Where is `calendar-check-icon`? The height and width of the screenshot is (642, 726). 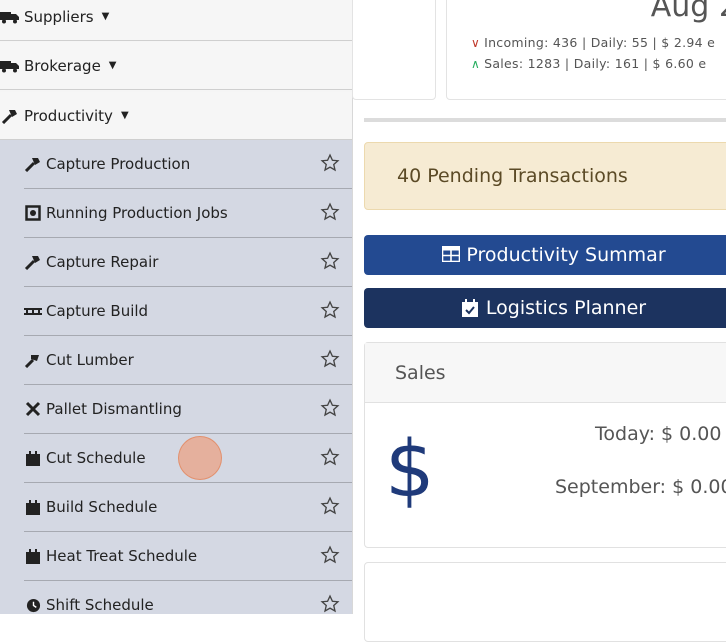
calendar-check-icon is located at coordinates (470, 308).